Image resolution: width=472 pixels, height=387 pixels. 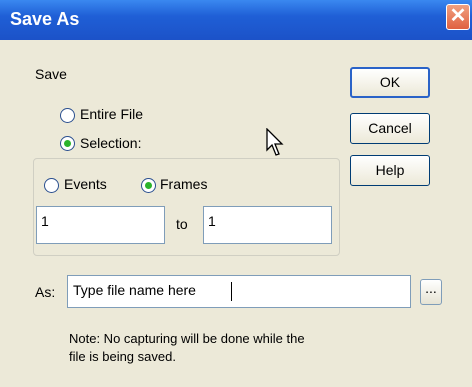 I want to click on close-button: ✕, so click(x=458, y=17).